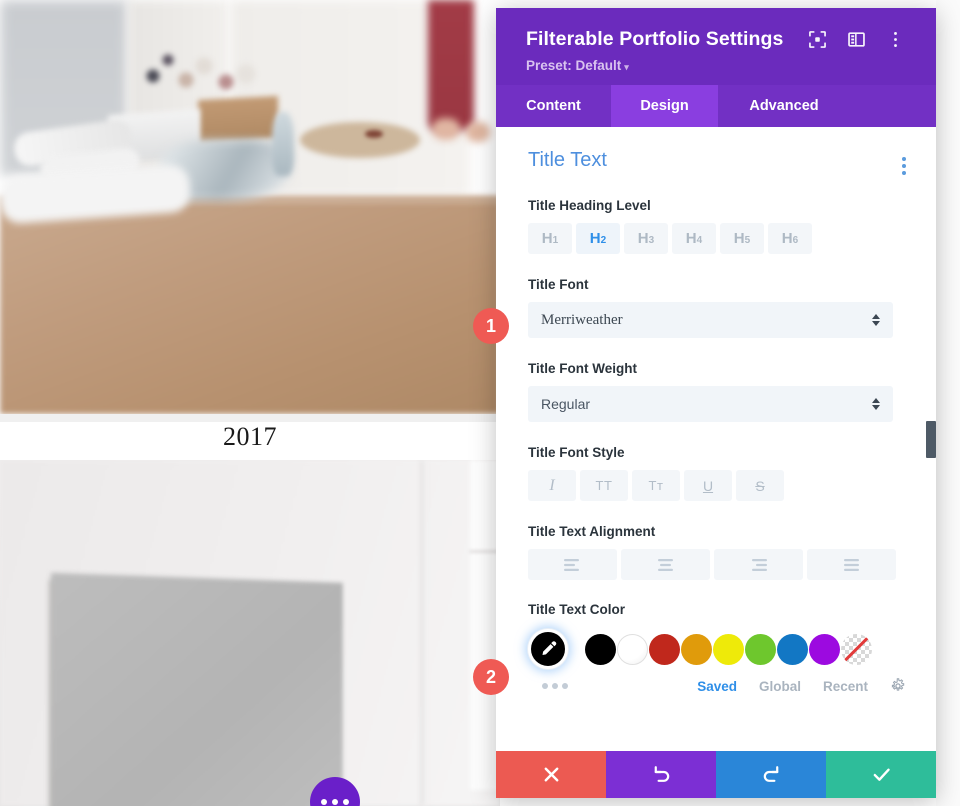 This screenshot has width=960, height=806. I want to click on tab-design: Design, so click(664, 106).